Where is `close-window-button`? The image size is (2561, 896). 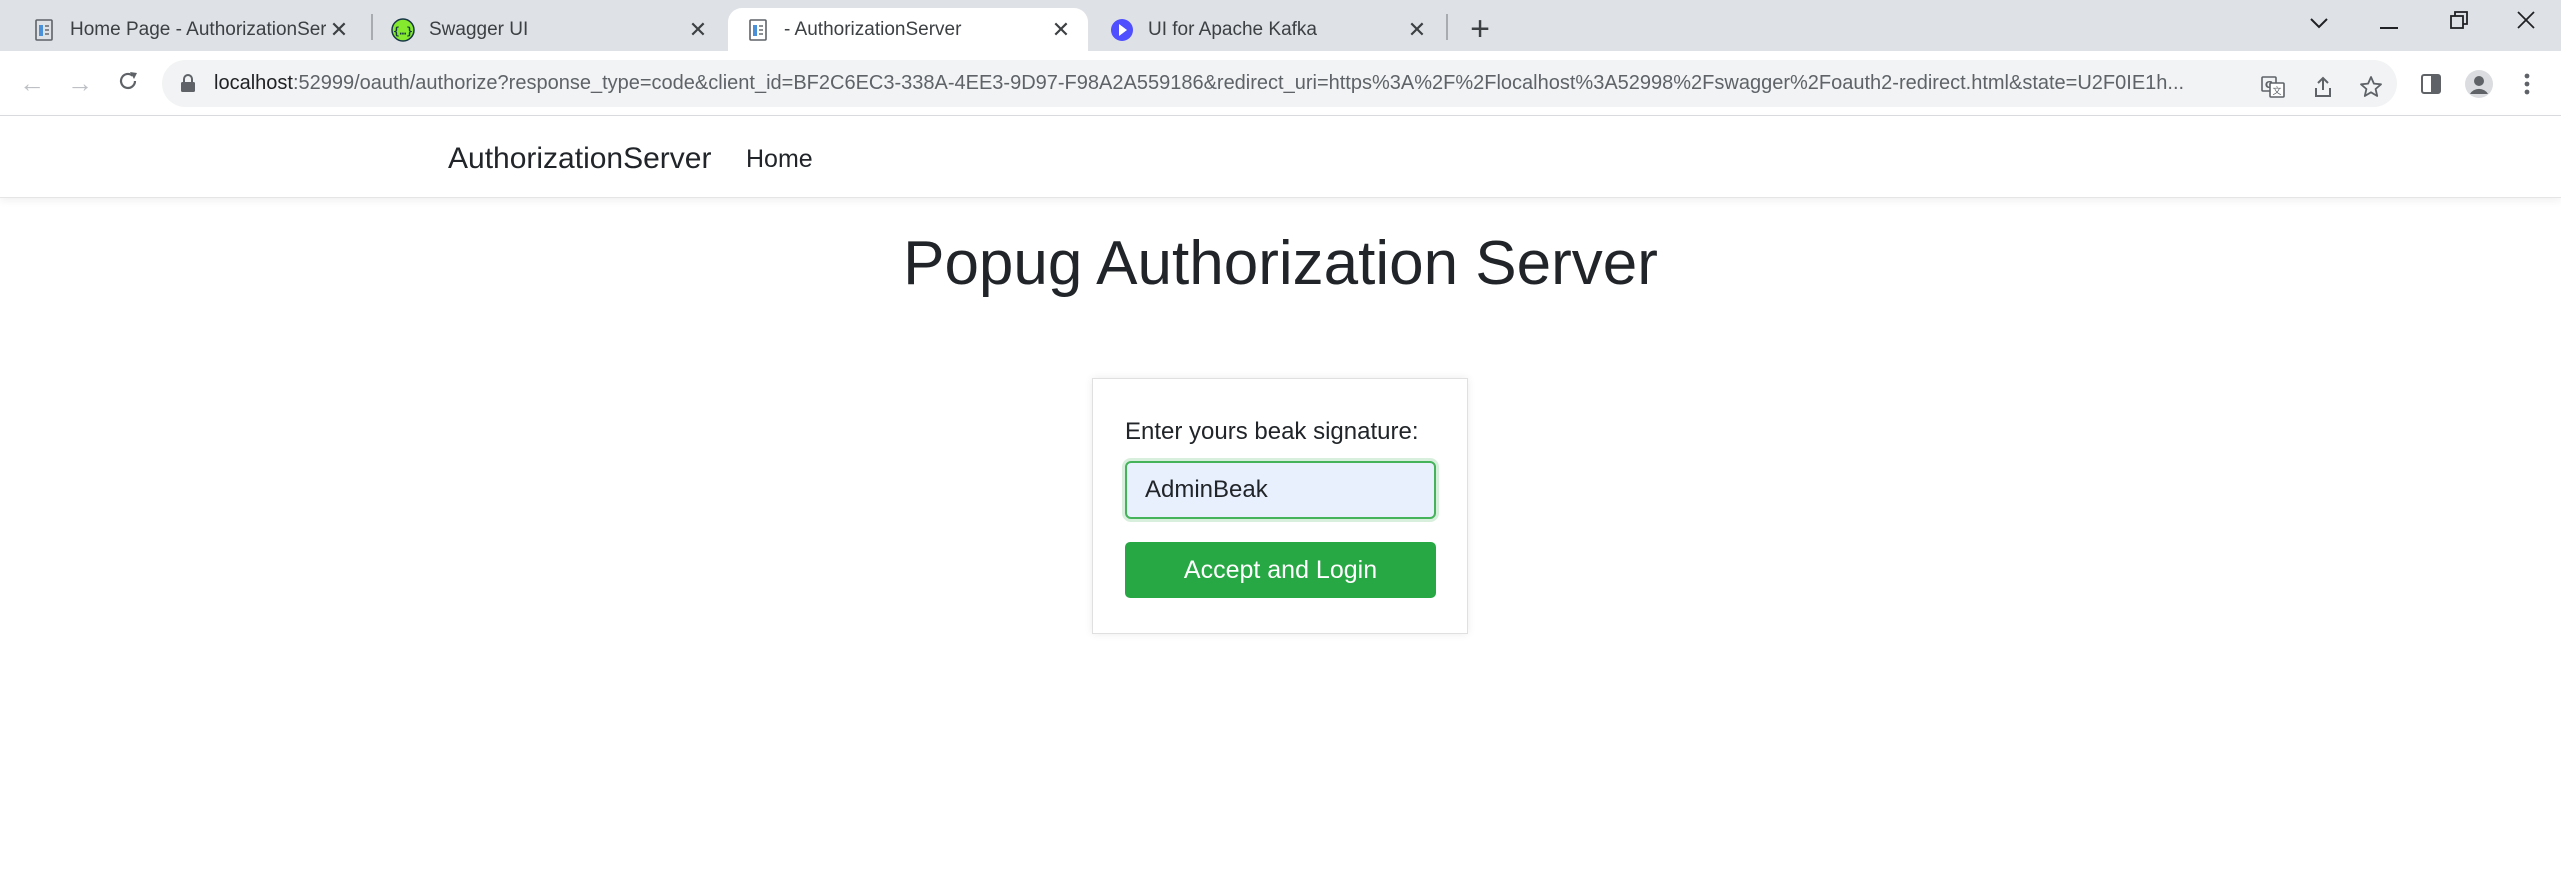 close-window-button is located at coordinates (2526, 22).